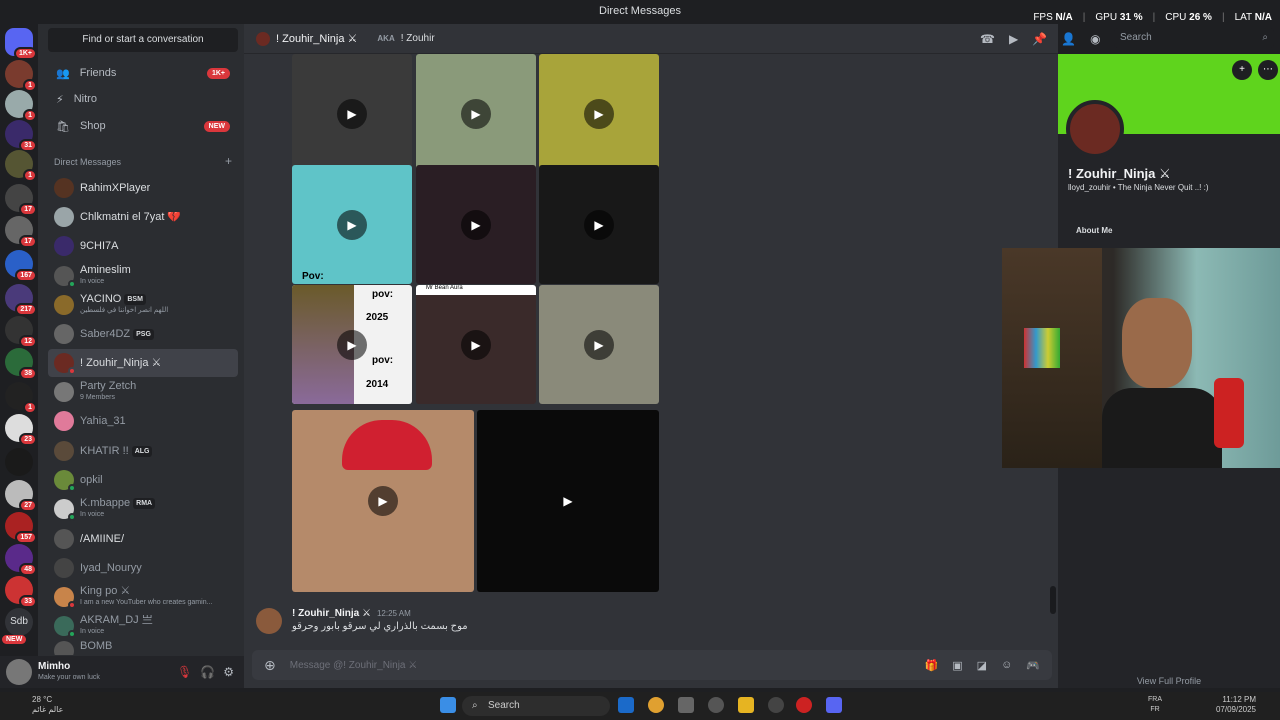 This screenshot has height=720, width=1280. What do you see at coordinates (143, 392) in the screenshot?
I see `dm-item: Party Zetch 9 Members` at bounding box center [143, 392].